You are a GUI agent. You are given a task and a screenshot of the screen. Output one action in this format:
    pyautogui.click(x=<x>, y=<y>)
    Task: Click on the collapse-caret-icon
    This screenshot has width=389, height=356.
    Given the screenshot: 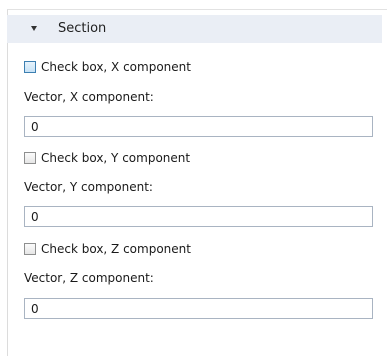 What is the action you would take?
    pyautogui.click(x=34, y=28)
    